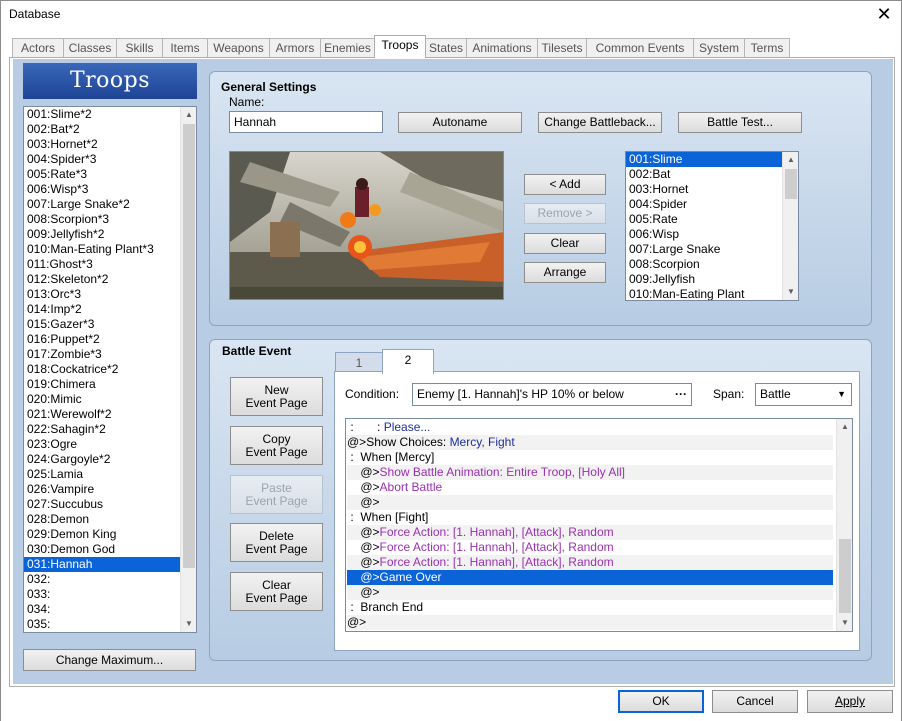  Describe the element at coordinates (102, 459) in the screenshot. I see `troop-list-item: 024:Gargoyle*2` at that location.